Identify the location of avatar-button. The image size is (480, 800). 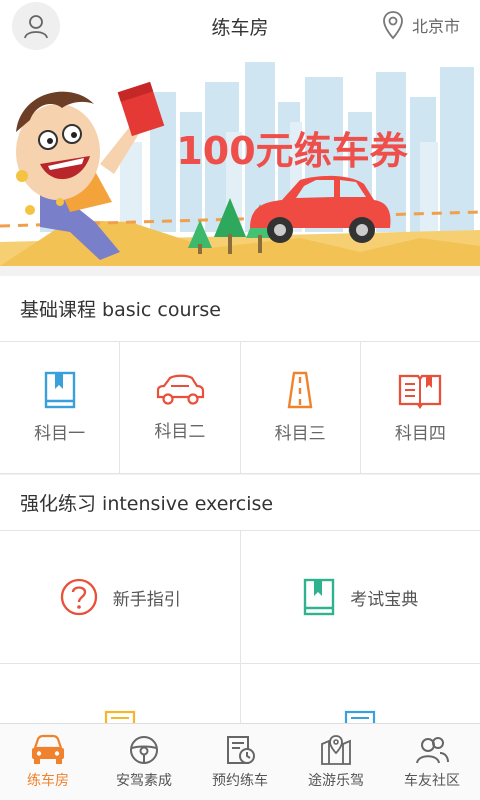
(36, 26).